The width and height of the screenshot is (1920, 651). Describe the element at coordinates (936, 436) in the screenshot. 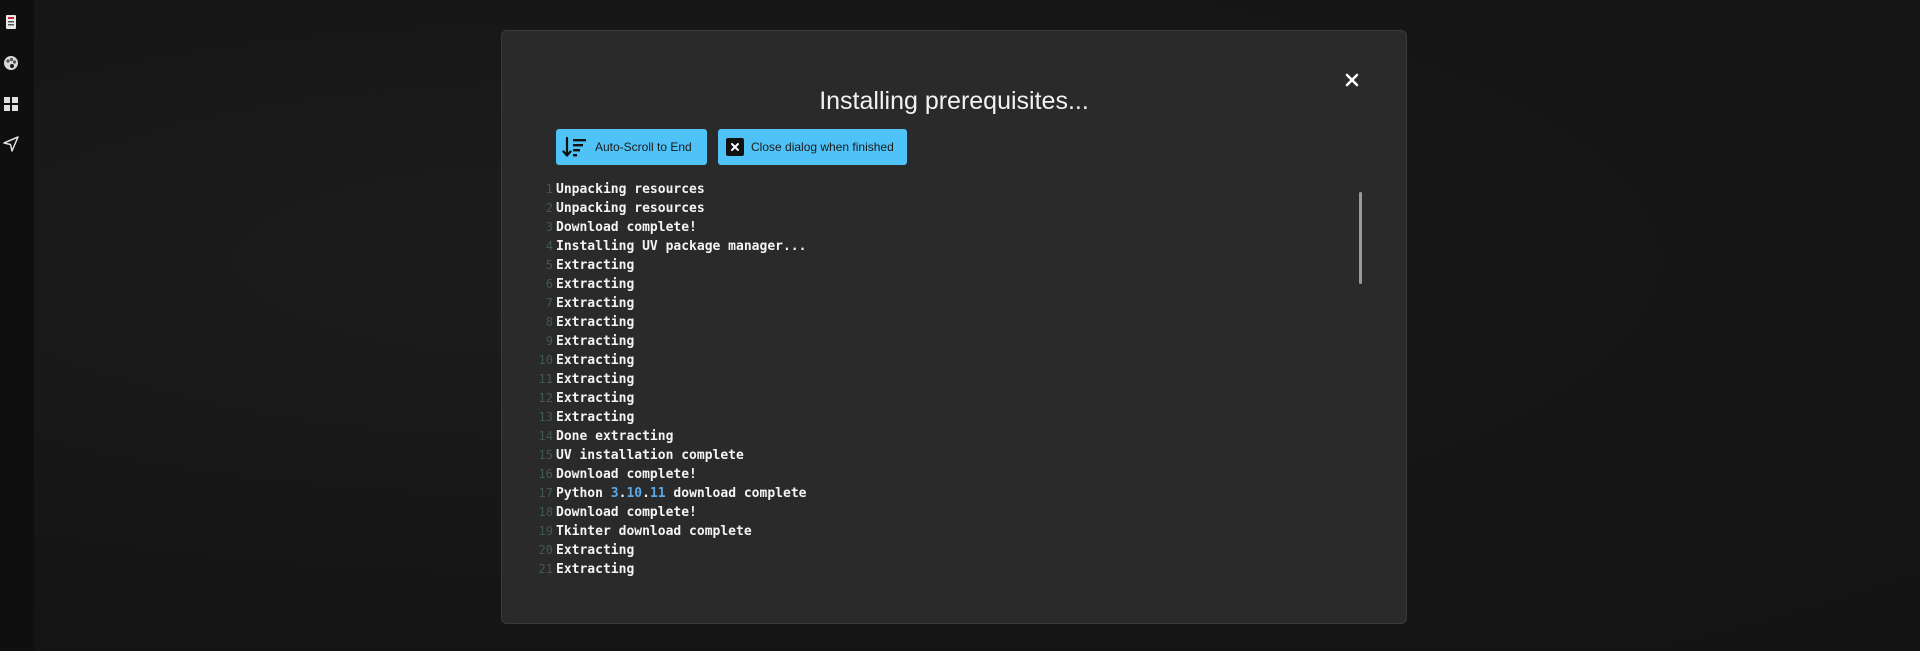

I see `log-line: 14 Done extracting` at that location.